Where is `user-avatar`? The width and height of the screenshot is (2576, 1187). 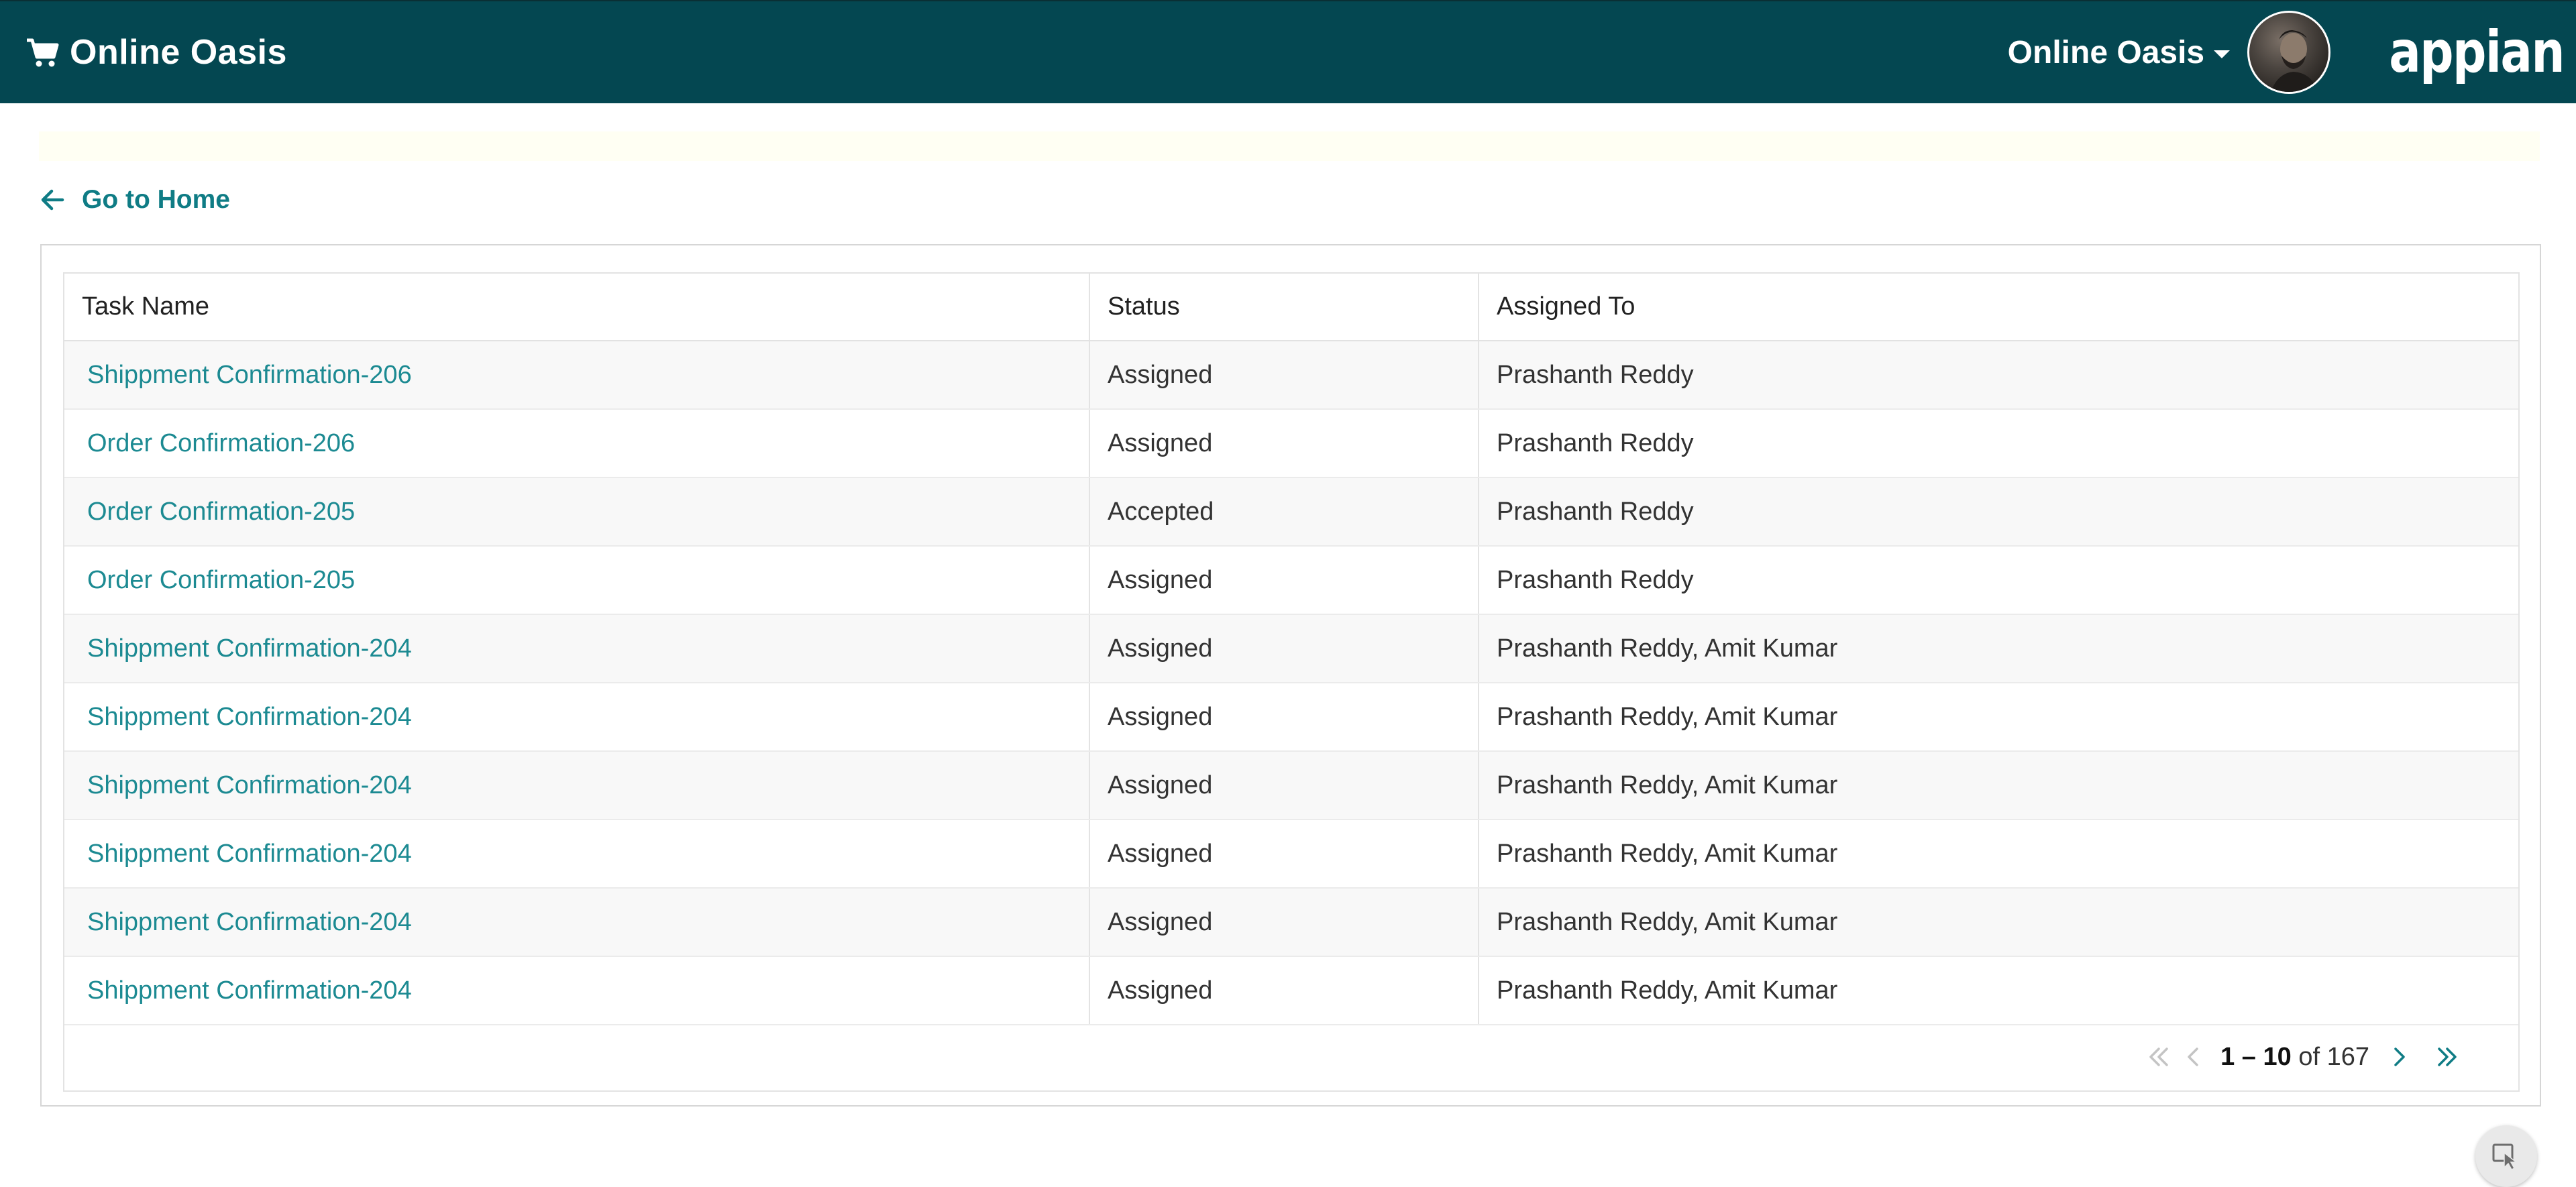
user-avatar is located at coordinates (2289, 53).